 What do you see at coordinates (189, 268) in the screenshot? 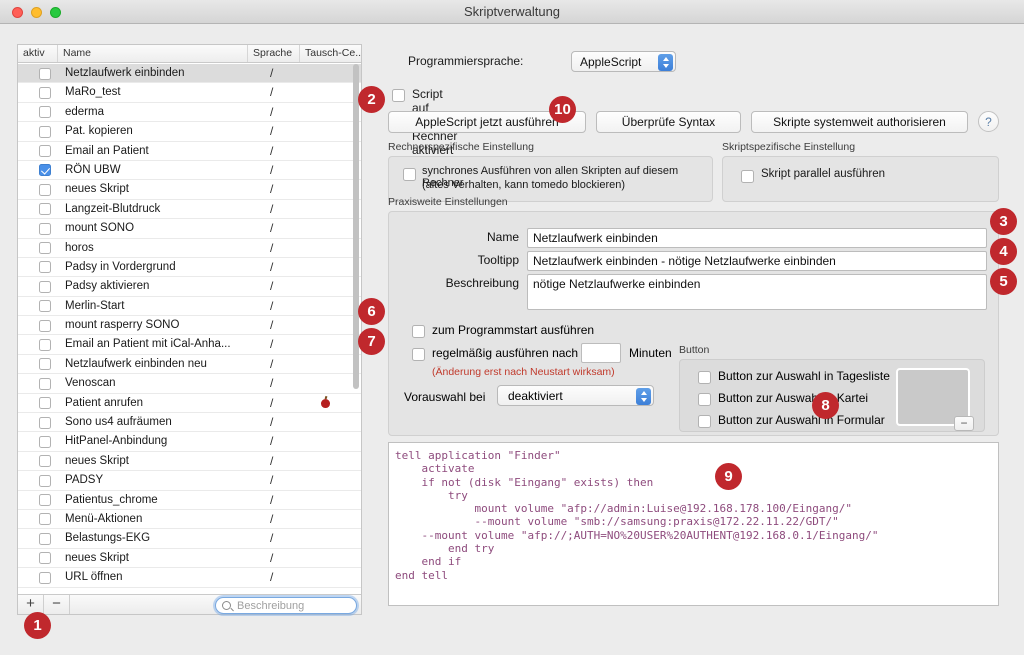
I see `table-row: Padsy in Vordergrund /` at bounding box center [189, 268].